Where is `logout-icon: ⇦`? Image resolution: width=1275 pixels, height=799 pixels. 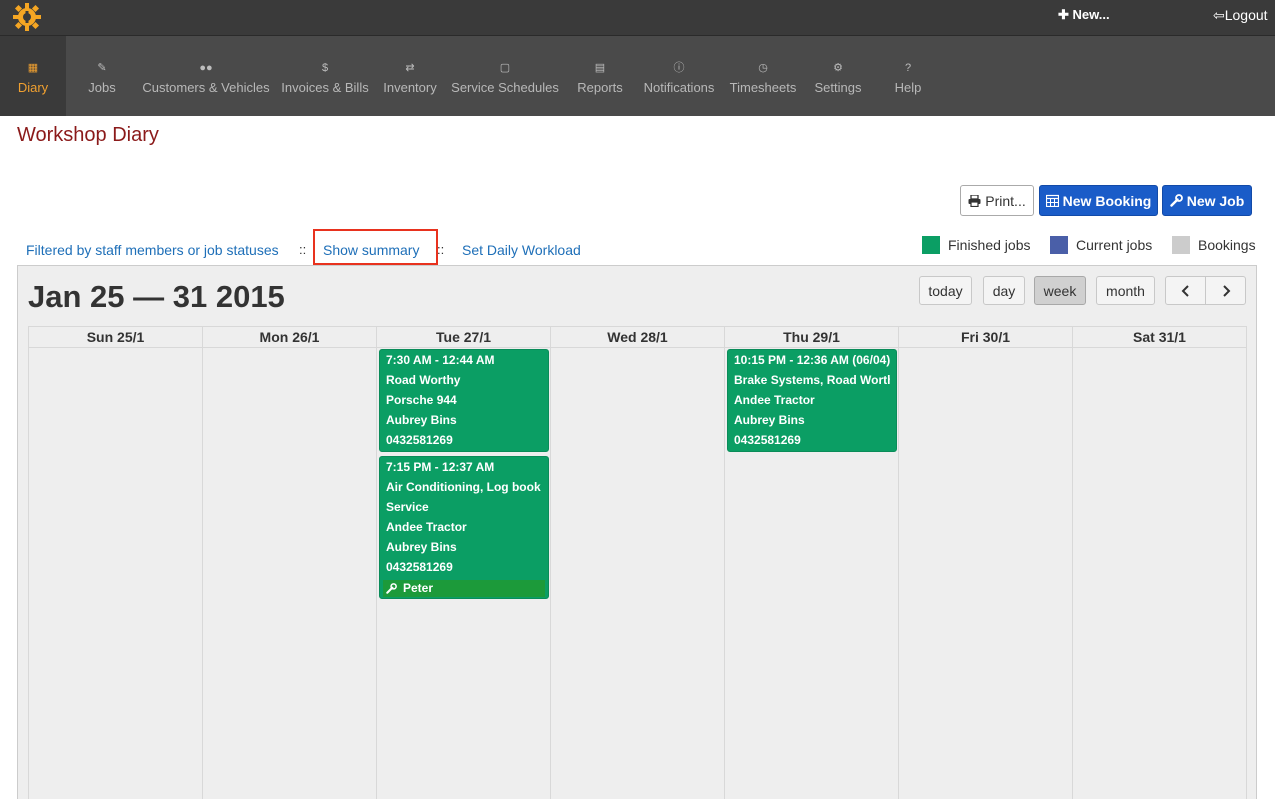 logout-icon: ⇦ is located at coordinates (1219, 15).